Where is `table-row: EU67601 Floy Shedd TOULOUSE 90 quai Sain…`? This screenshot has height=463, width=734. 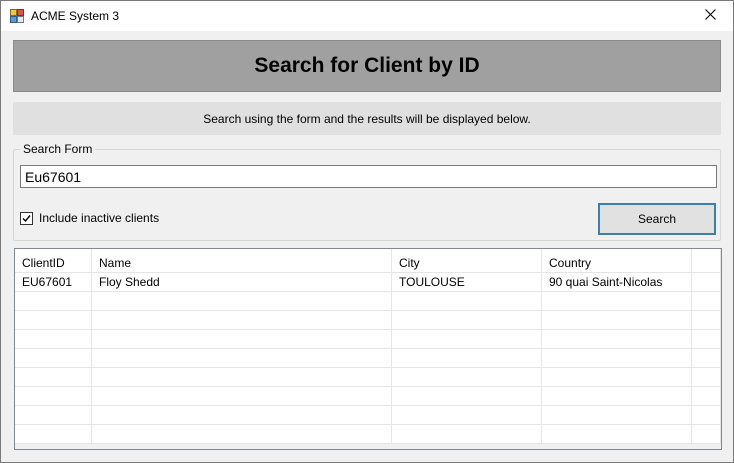
table-row: EU67601 Floy Shedd TOULOUSE 90 quai Sain… is located at coordinates (368, 282).